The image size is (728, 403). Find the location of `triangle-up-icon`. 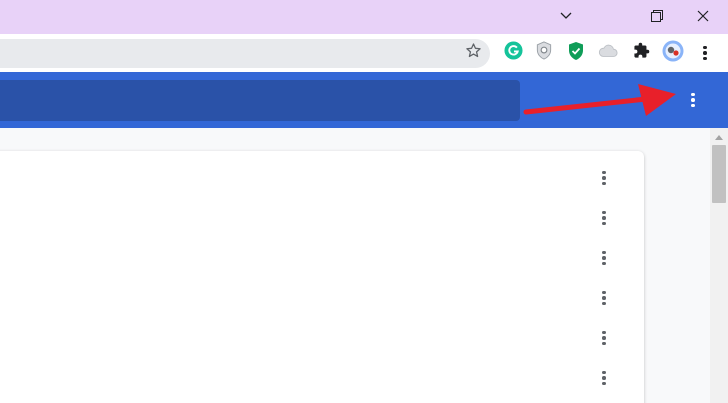

triangle-up-icon is located at coordinates (719, 136).